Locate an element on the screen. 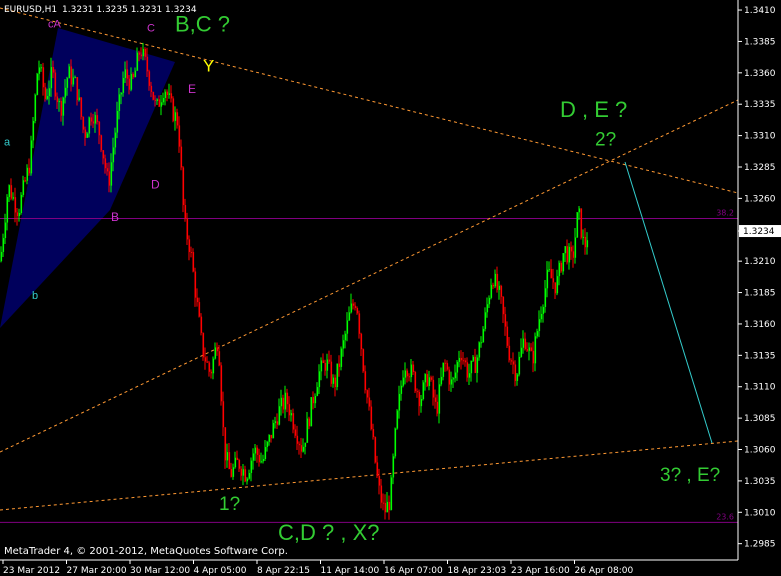  price-tick-label: 1.3060 is located at coordinates (760, 451).